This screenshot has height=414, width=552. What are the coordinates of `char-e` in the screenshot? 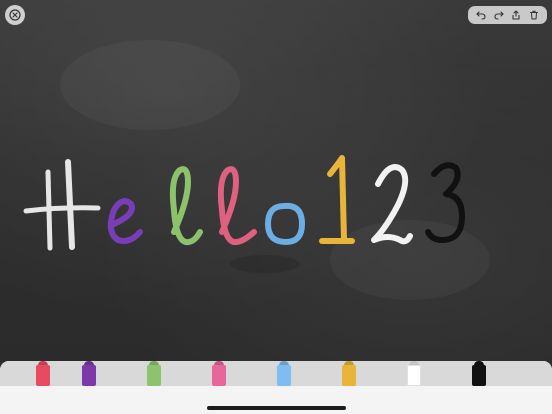 It's located at (125, 221).